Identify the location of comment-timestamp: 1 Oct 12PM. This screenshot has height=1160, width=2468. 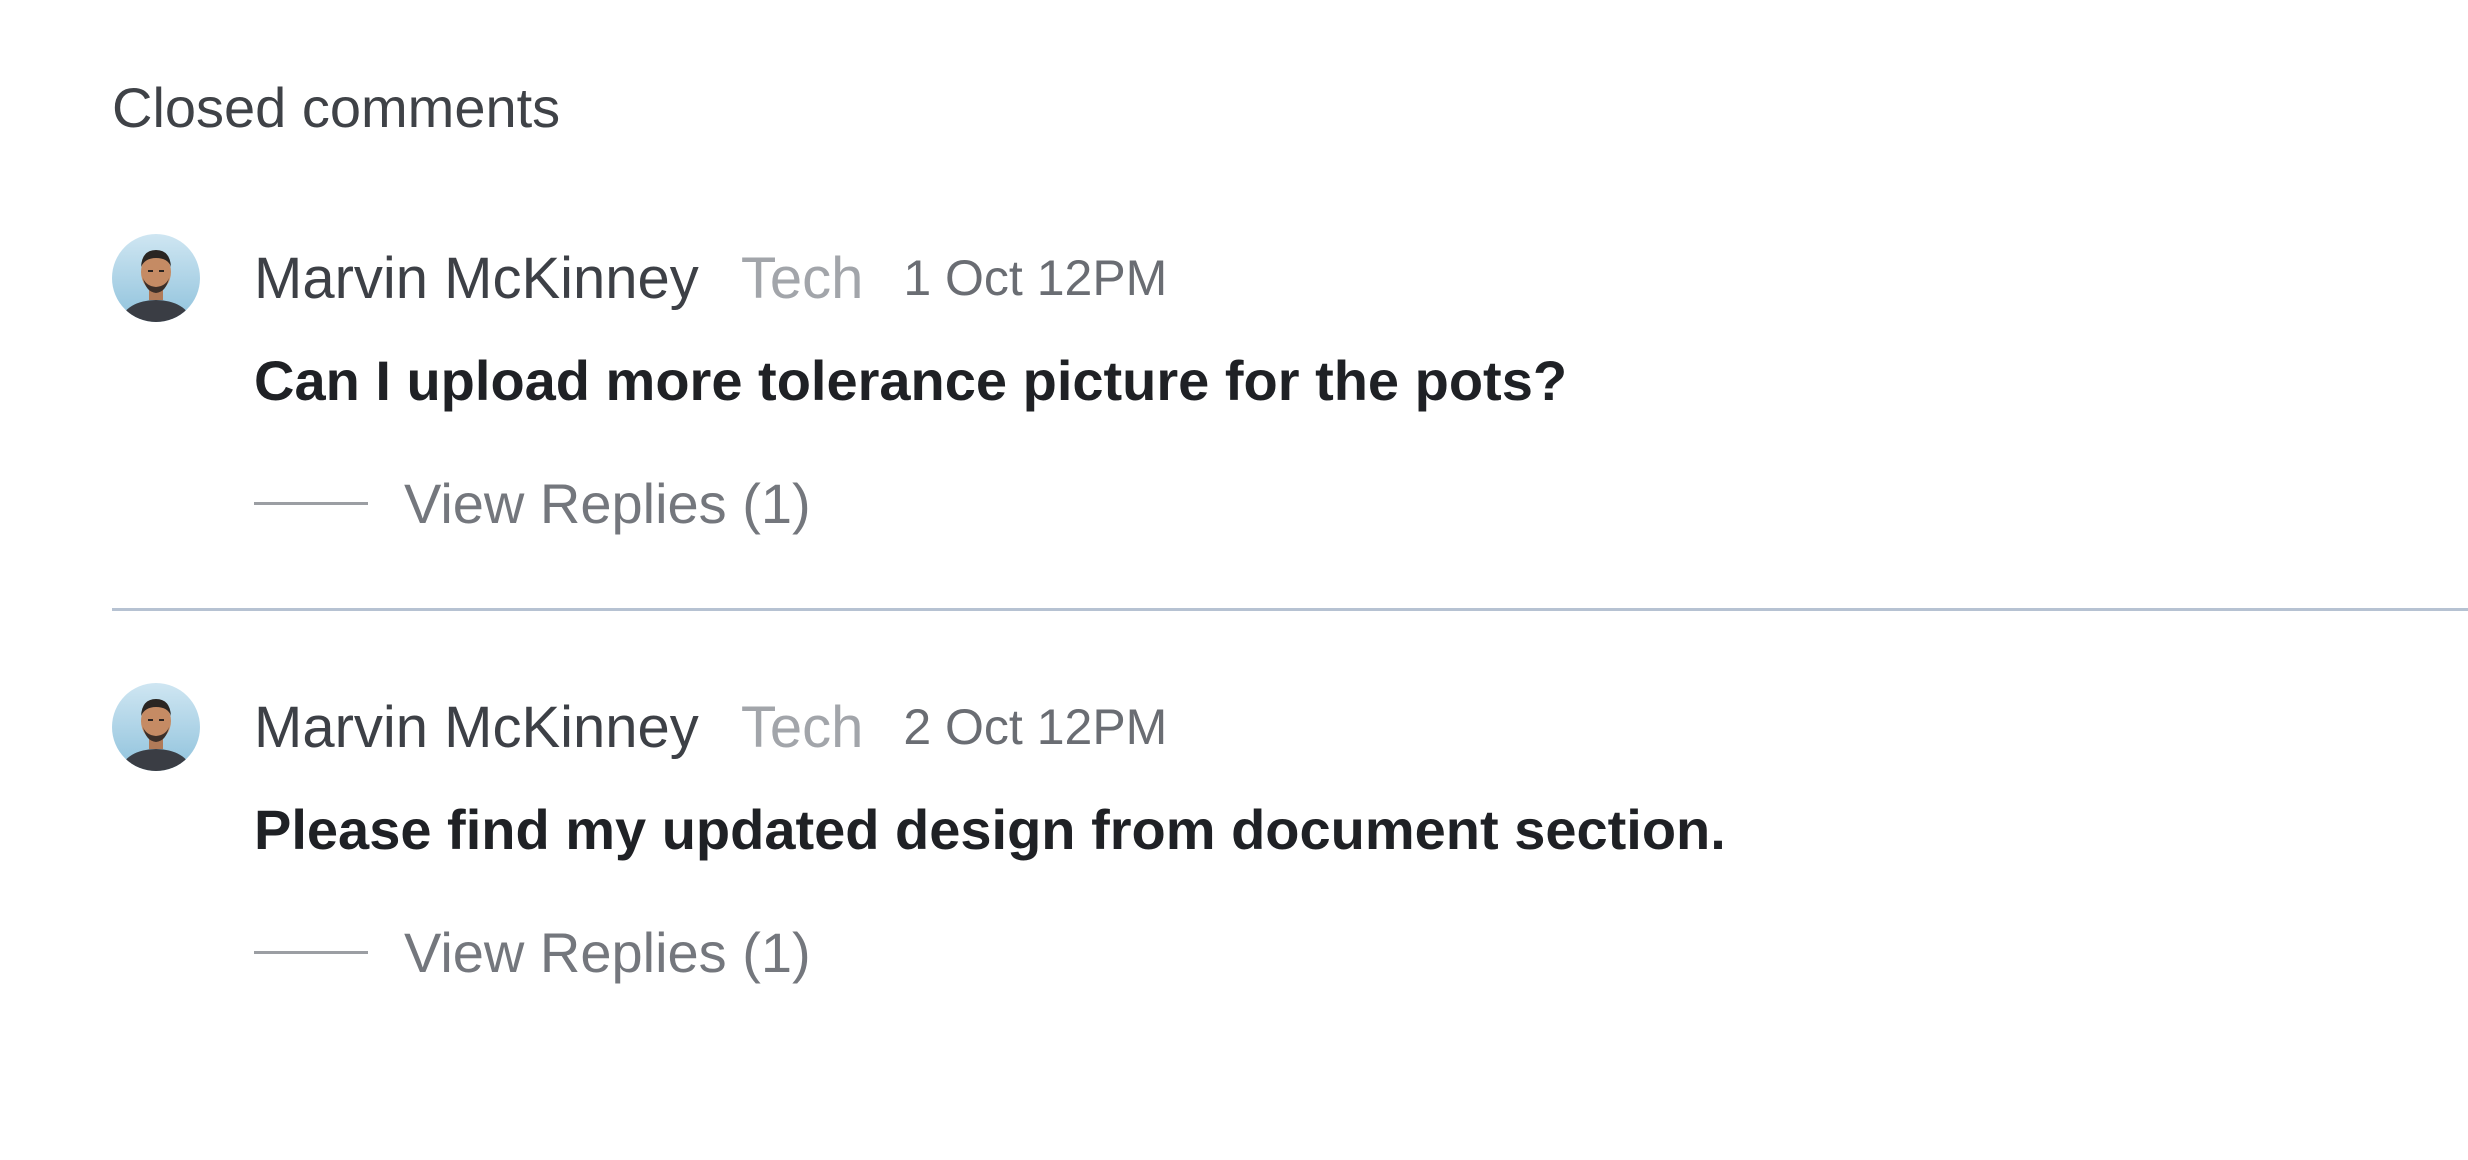
(1035, 278).